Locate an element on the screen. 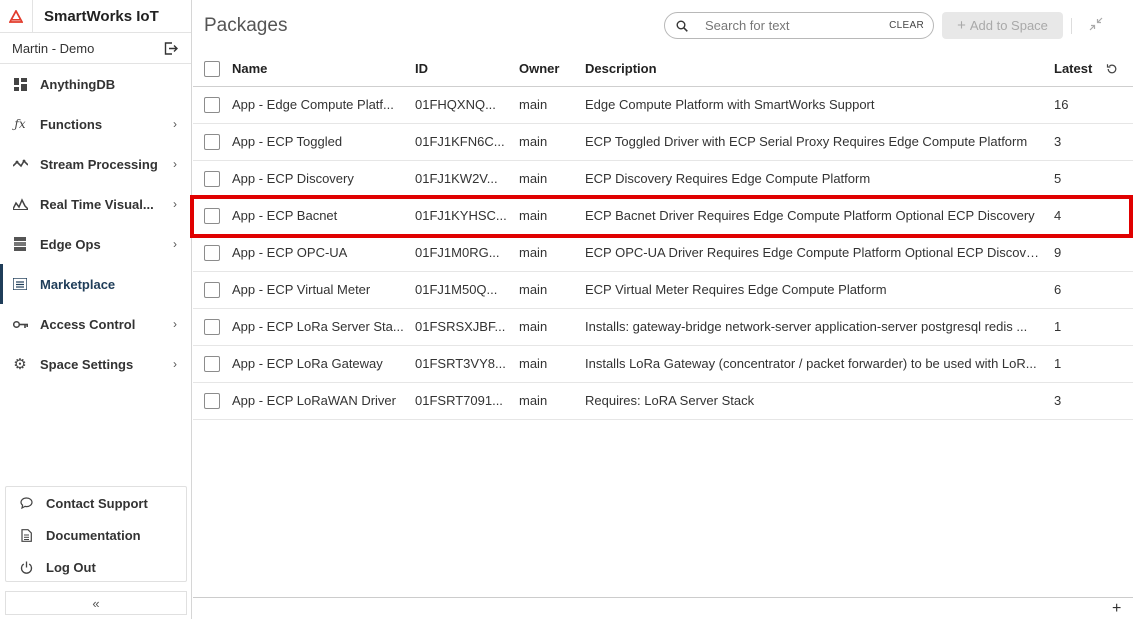  gear-icon: ⚙ is located at coordinates (20, 364).